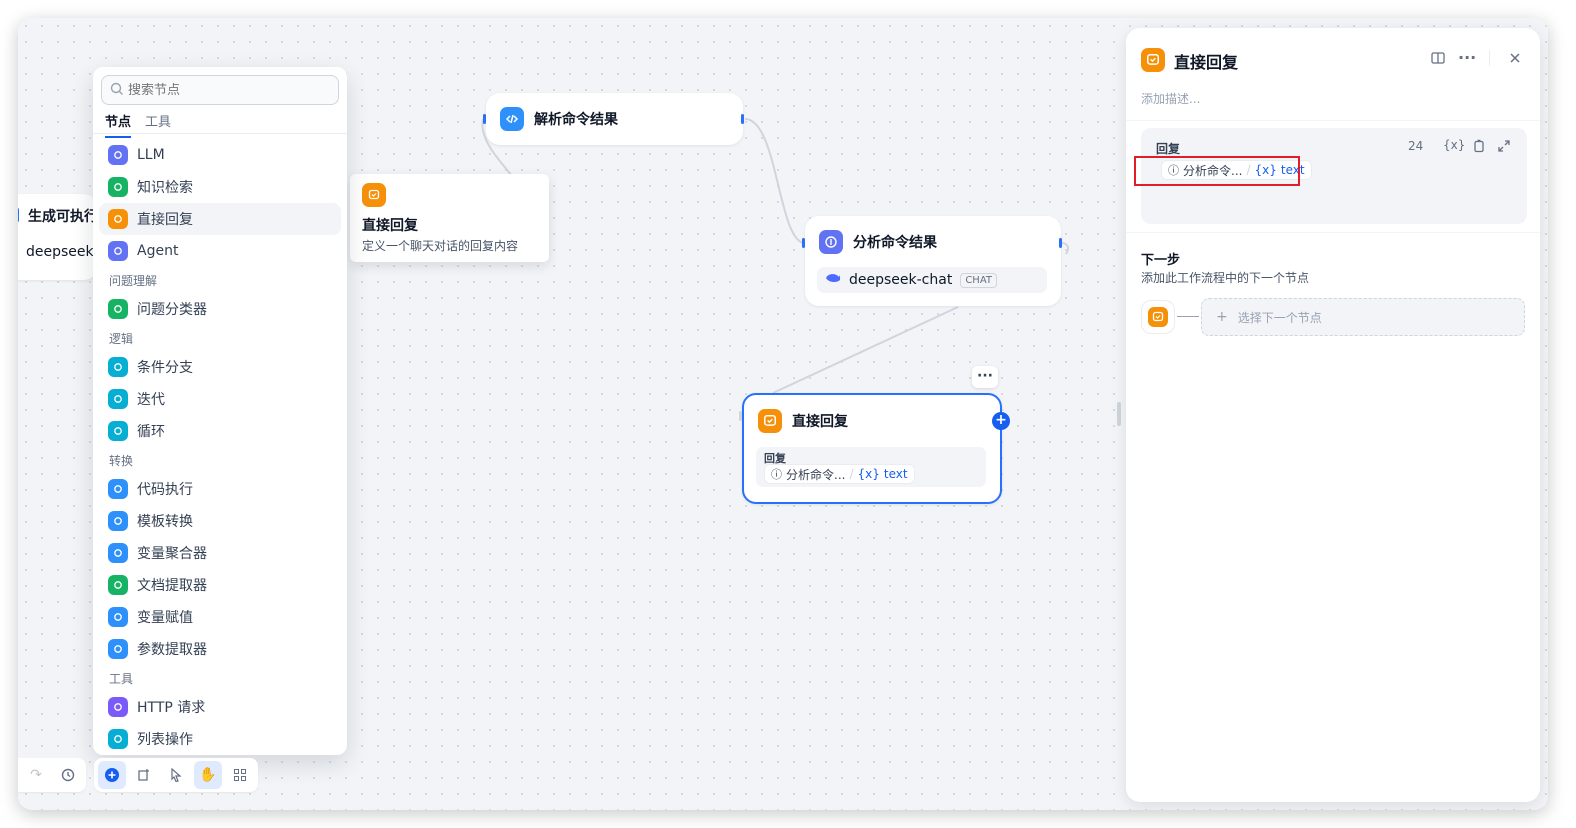 The height and width of the screenshot is (828, 1576). What do you see at coordinates (121, 338) in the screenshot?
I see `group-header: 逻辑` at bounding box center [121, 338].